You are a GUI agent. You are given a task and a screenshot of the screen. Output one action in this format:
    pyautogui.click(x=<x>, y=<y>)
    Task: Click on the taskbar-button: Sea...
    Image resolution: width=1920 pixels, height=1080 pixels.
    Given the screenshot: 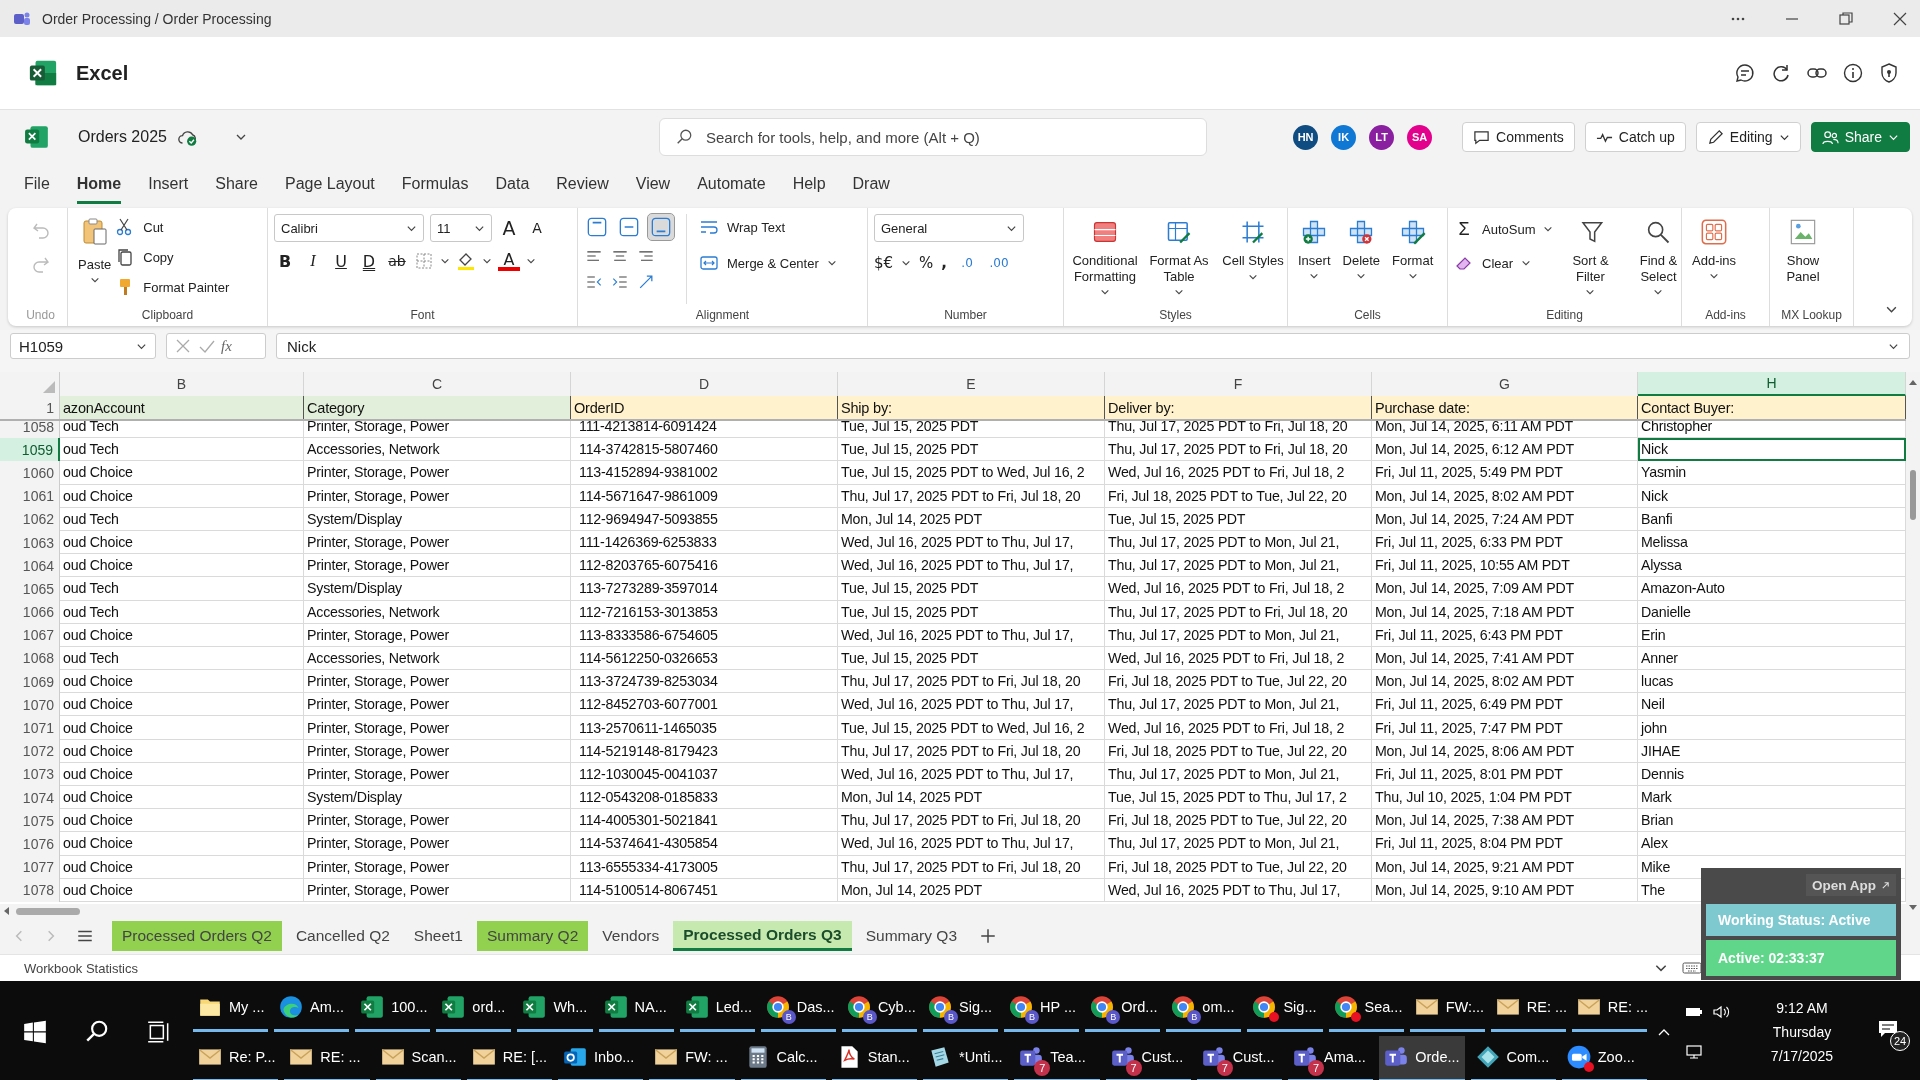 What is the action you would take?
    pyautogui.click(x=1366, y=1008)
    